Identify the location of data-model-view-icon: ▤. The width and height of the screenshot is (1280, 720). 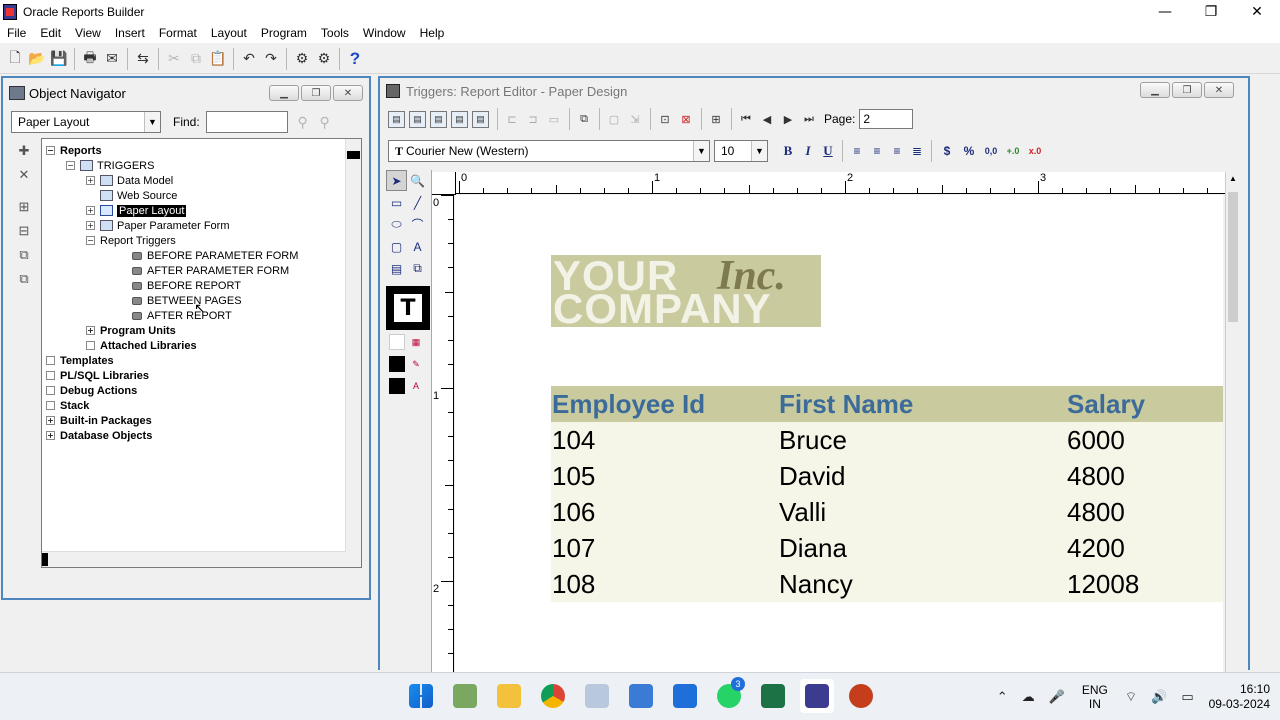
(396, 119).